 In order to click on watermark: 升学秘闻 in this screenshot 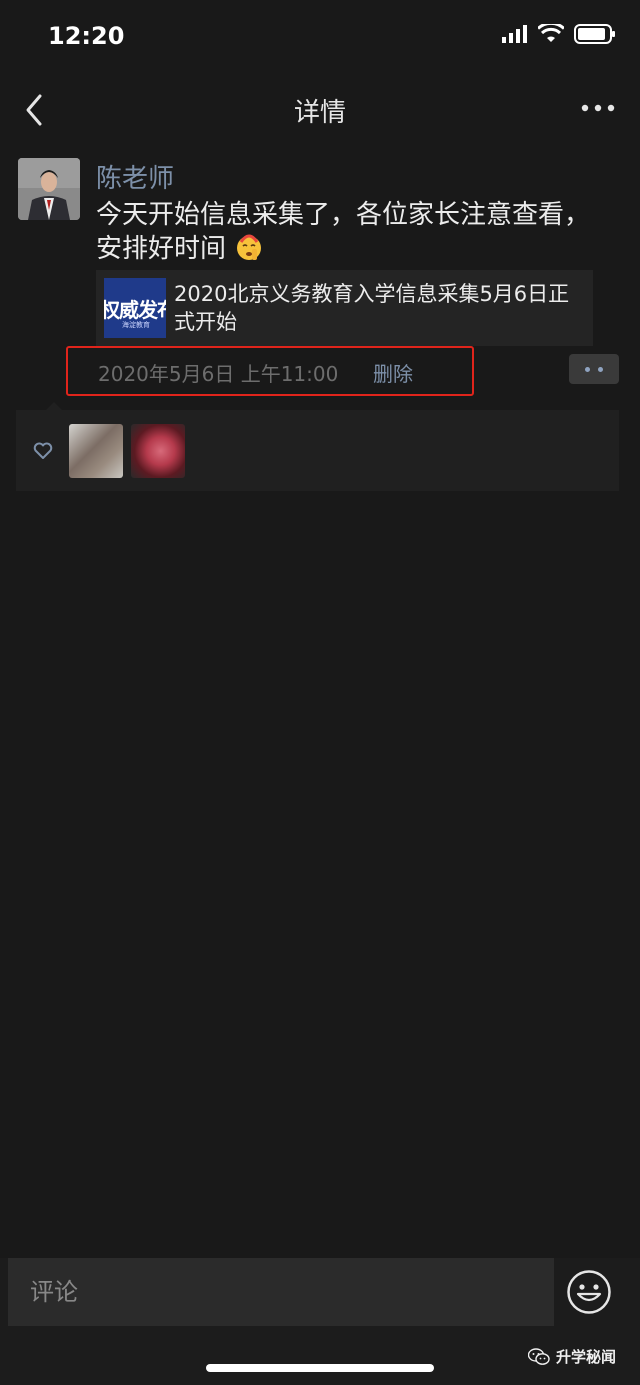, I will do `click(572, 1356)`.